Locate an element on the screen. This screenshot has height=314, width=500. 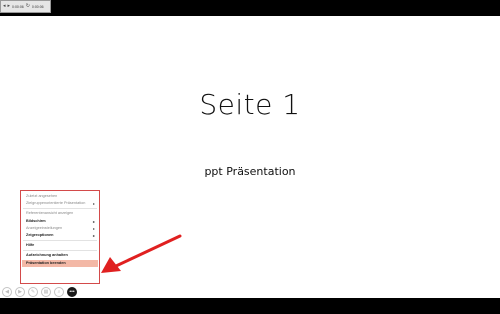
menu-item-label: Präsentation beenden is located at coordinates (46, 262).